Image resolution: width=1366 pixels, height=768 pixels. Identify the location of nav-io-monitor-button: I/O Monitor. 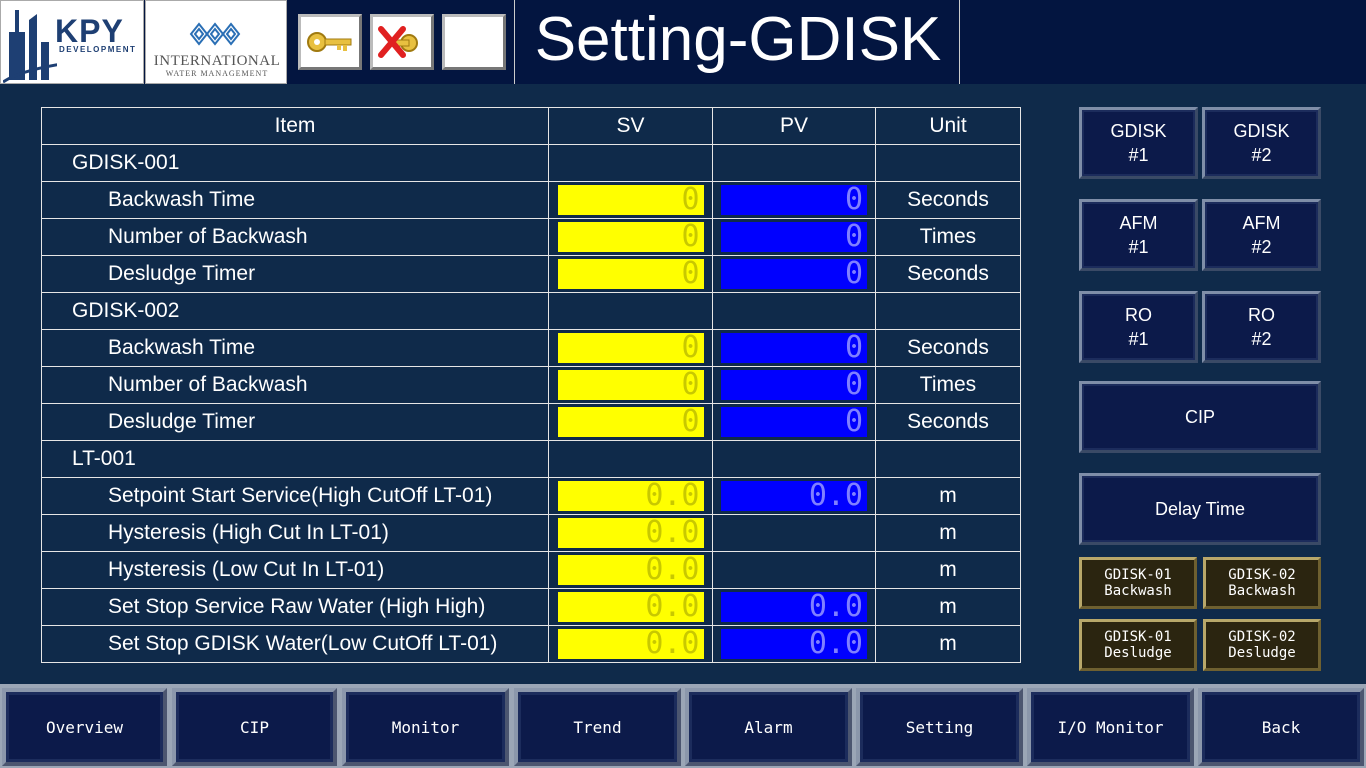
(1110, 727).